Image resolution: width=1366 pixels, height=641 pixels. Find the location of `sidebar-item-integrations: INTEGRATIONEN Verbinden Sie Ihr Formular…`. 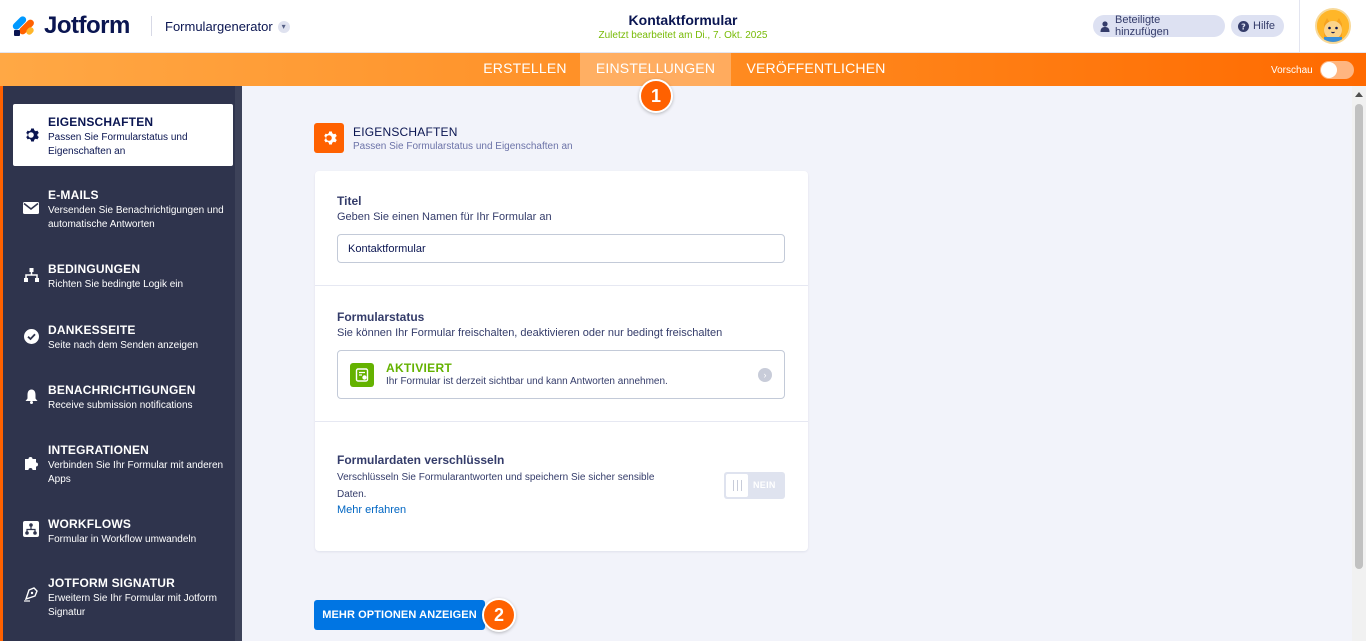

sidebar-item-integrations: INTEGRATIONEN Verbinden Sie Ihr Formular… is located at coordinates (123, 463).